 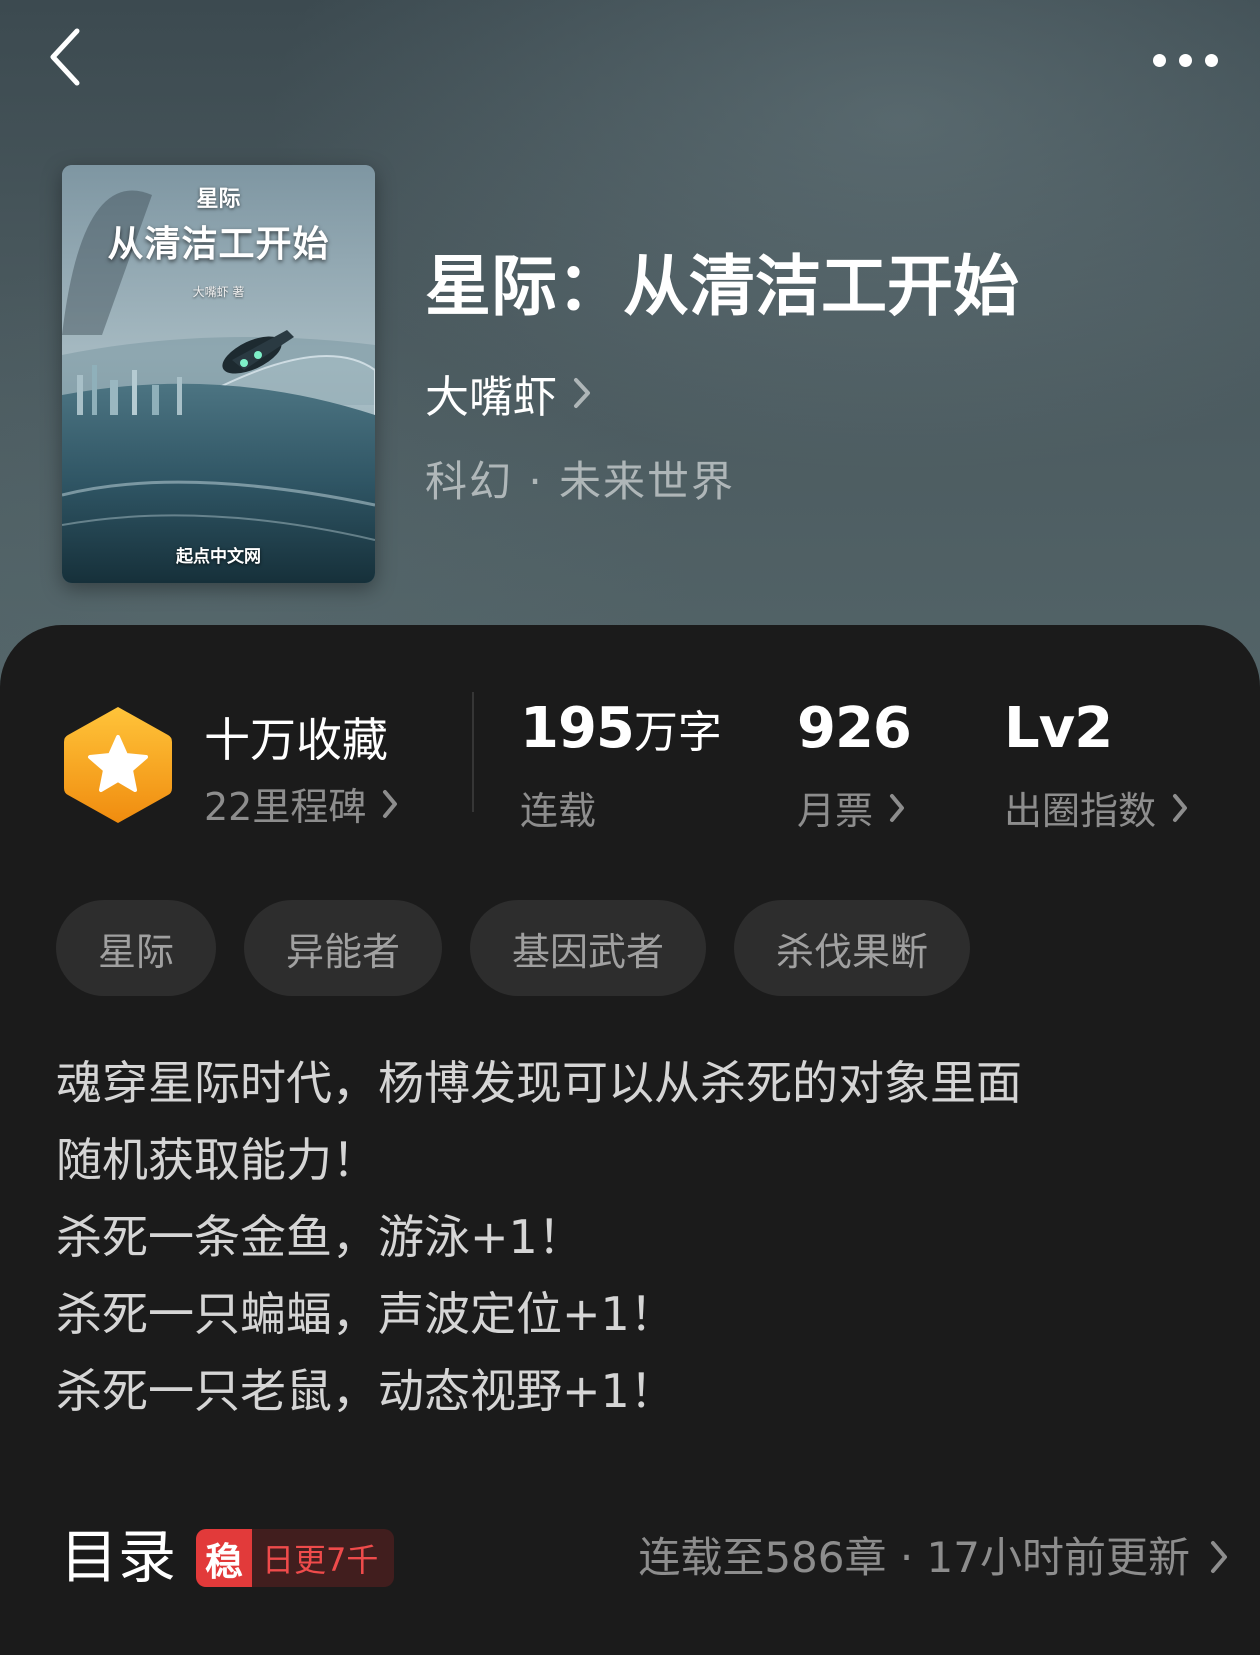 I want to click on popularity-number: Lv2, so click(x=1058, y=728).